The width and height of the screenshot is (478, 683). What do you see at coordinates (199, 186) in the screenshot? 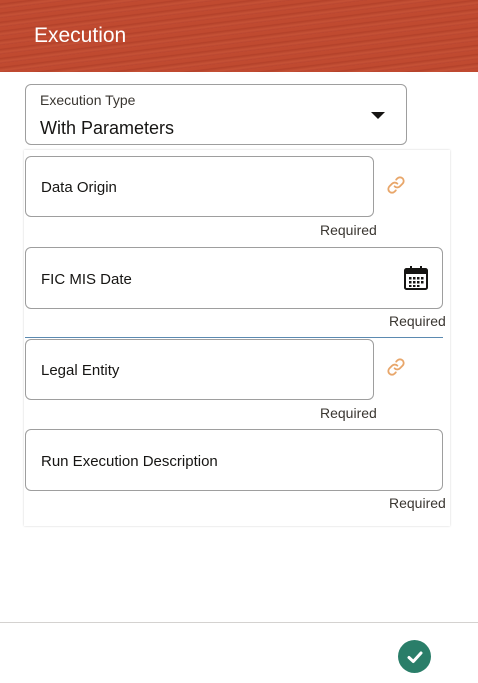
I see `data-origin-field: Data Origin` at bounding box center [199, 186].